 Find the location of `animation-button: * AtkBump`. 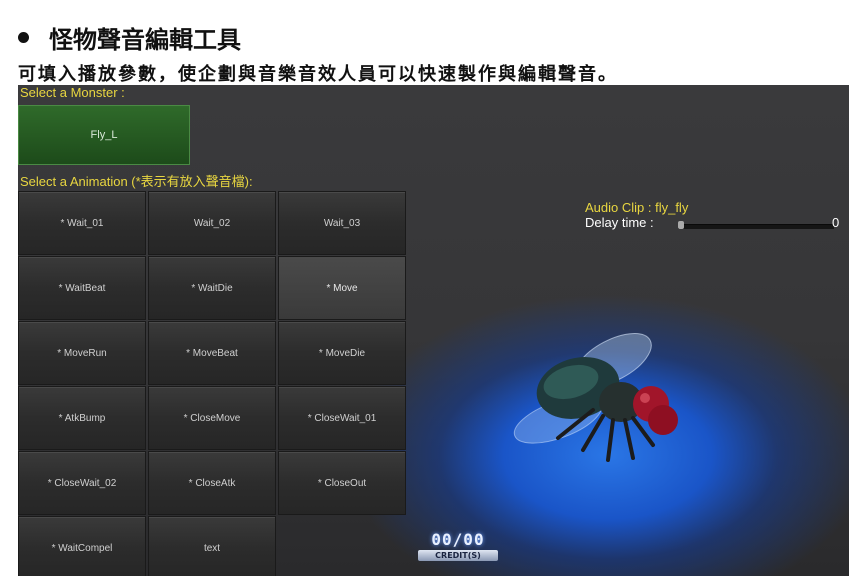

animation-button: * AtkBump is located at coordinates (82, 418).